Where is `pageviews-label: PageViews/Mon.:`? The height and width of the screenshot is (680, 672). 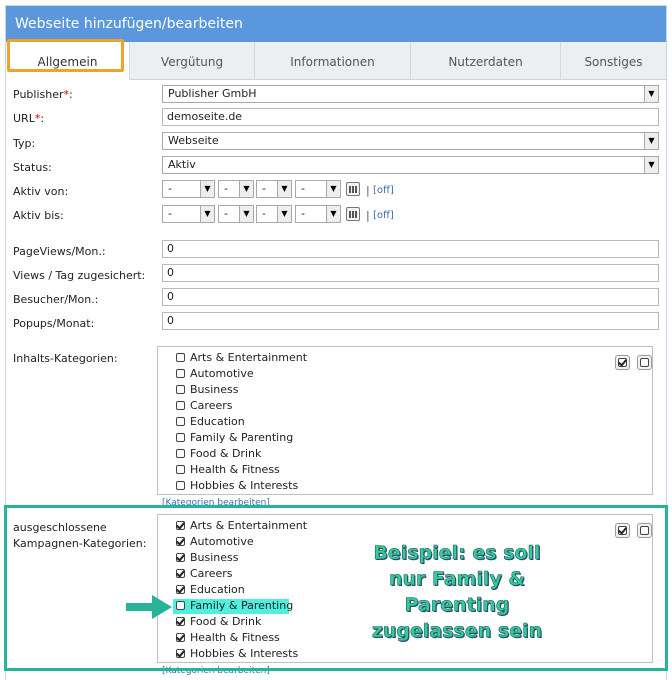 pageviews-label: PageViews/Mon.: is located at coordinates (59, 251).